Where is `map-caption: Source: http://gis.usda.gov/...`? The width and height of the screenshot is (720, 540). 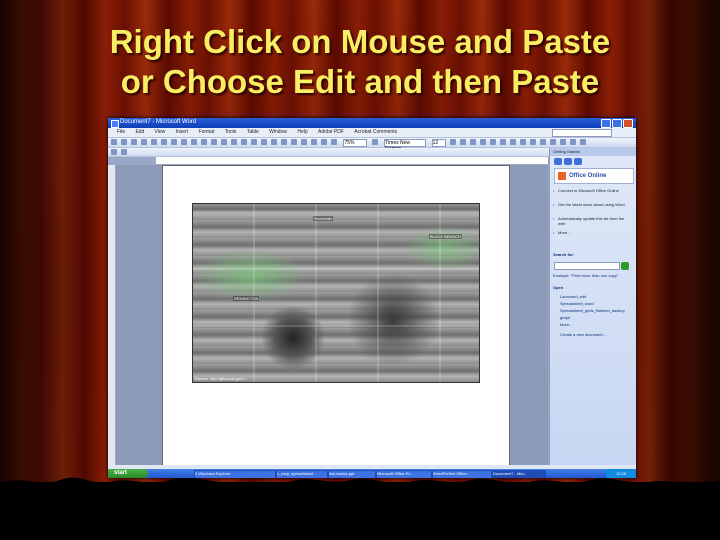
map-caption: Source: http://gis.usda.gov/... is located at coordinates (221, 378).